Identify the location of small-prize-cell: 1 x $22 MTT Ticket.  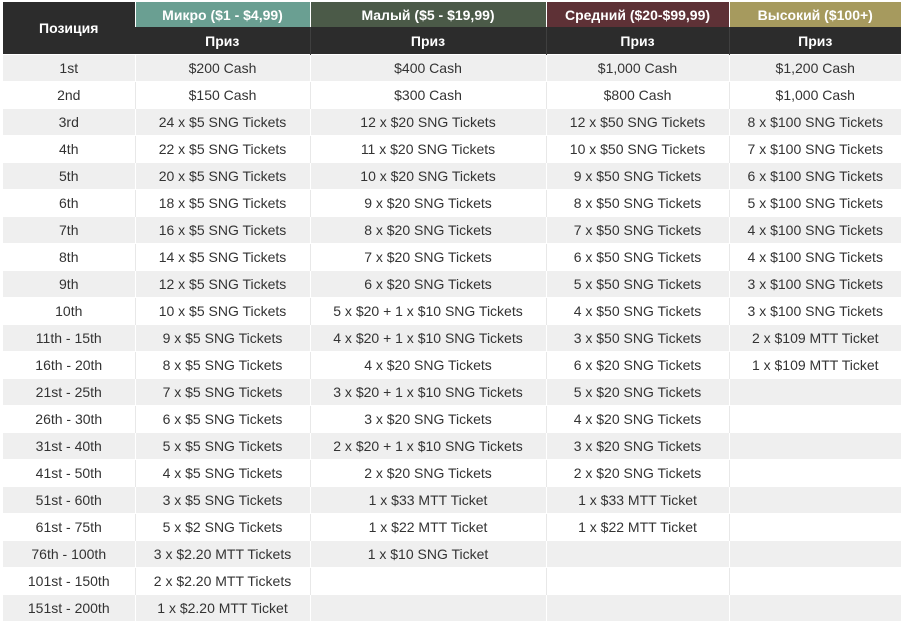
(427, 527).